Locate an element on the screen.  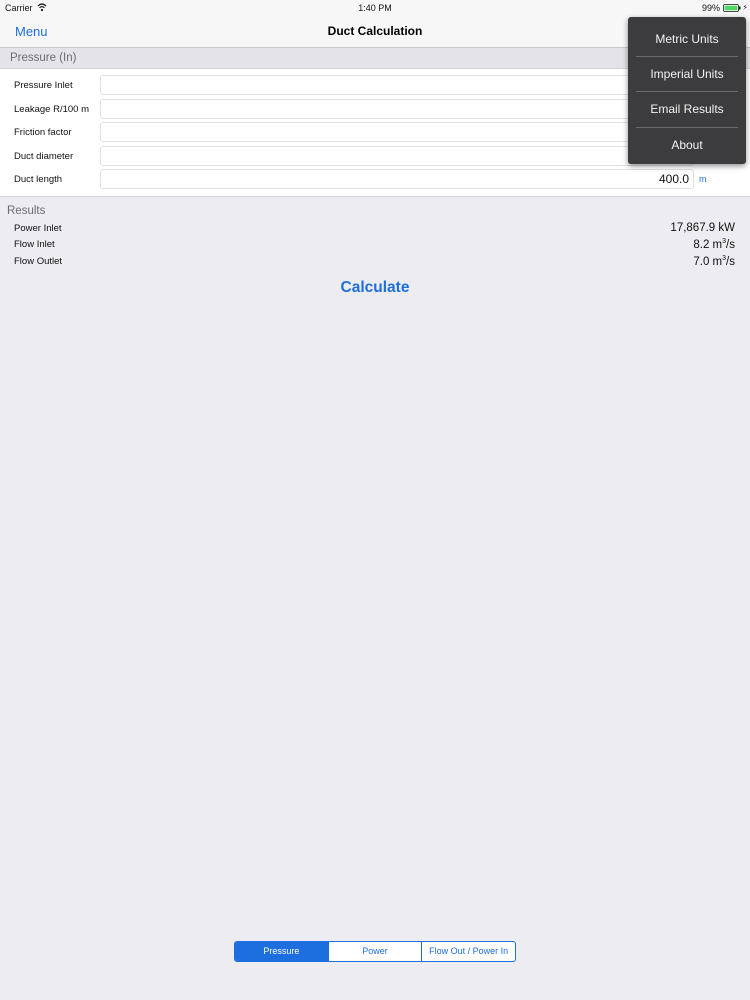
duct-length-unit: m is located at coordinates (703, 179).